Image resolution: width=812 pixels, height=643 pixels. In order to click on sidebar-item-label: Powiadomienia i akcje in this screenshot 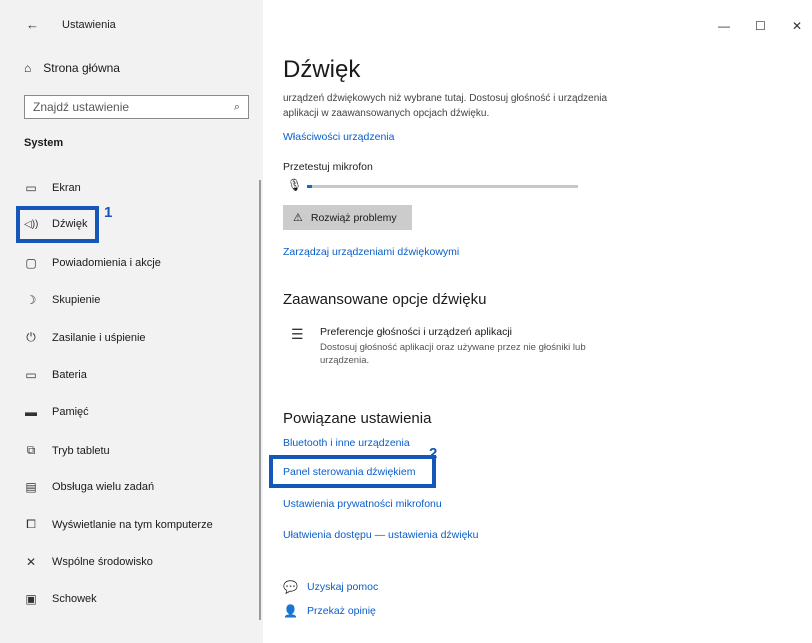, I will do `click(106, 263)`.